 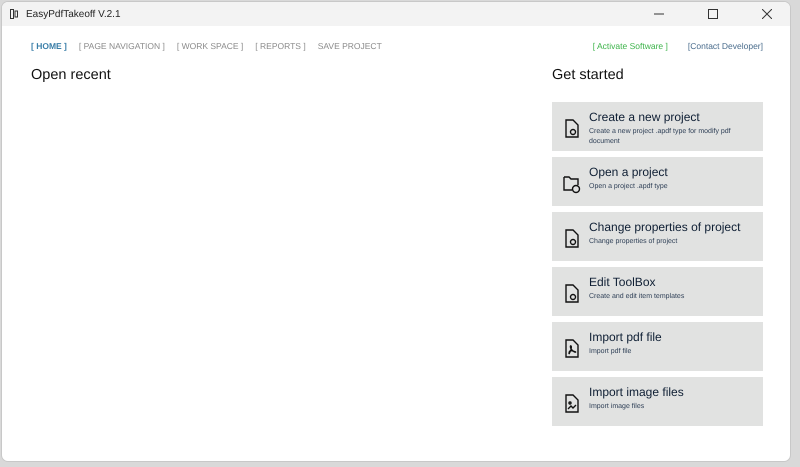 What do you see at coordinates (622, 282) in the screenshot?
I see `card-title: Edit ToolBox` at bounding box center [622, 282].